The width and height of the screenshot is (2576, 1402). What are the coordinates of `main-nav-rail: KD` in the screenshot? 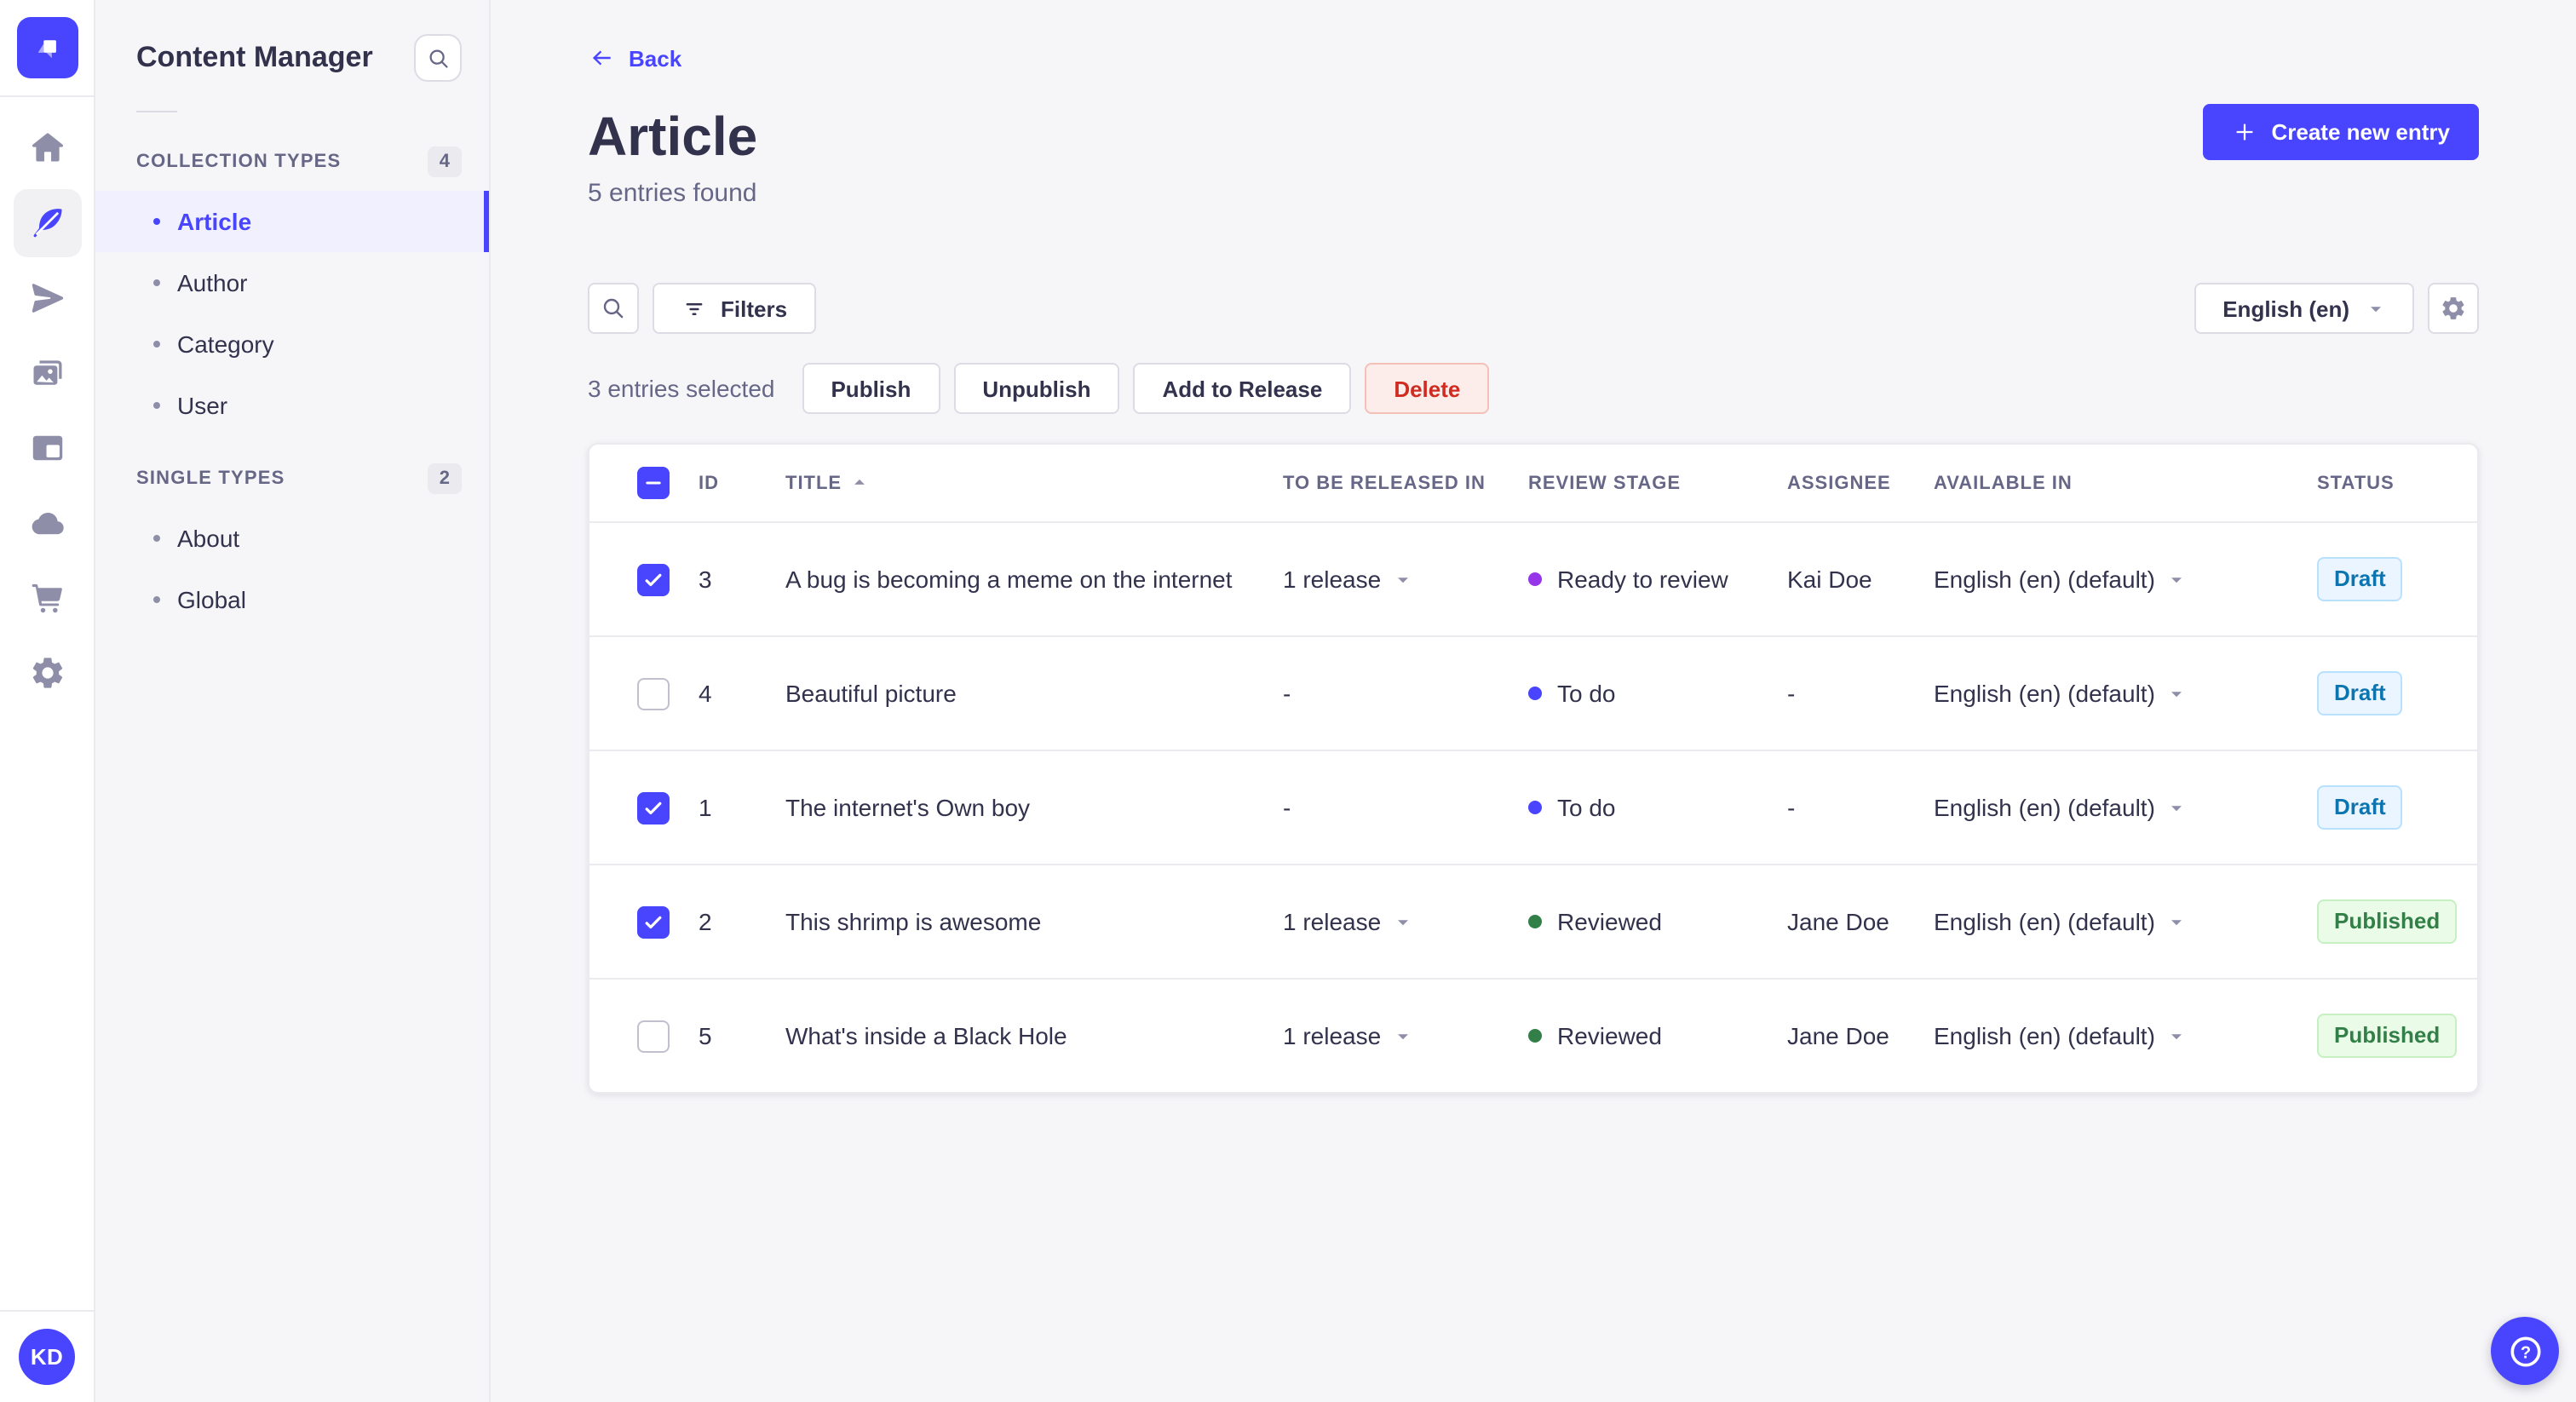 It's located at (48, 701).